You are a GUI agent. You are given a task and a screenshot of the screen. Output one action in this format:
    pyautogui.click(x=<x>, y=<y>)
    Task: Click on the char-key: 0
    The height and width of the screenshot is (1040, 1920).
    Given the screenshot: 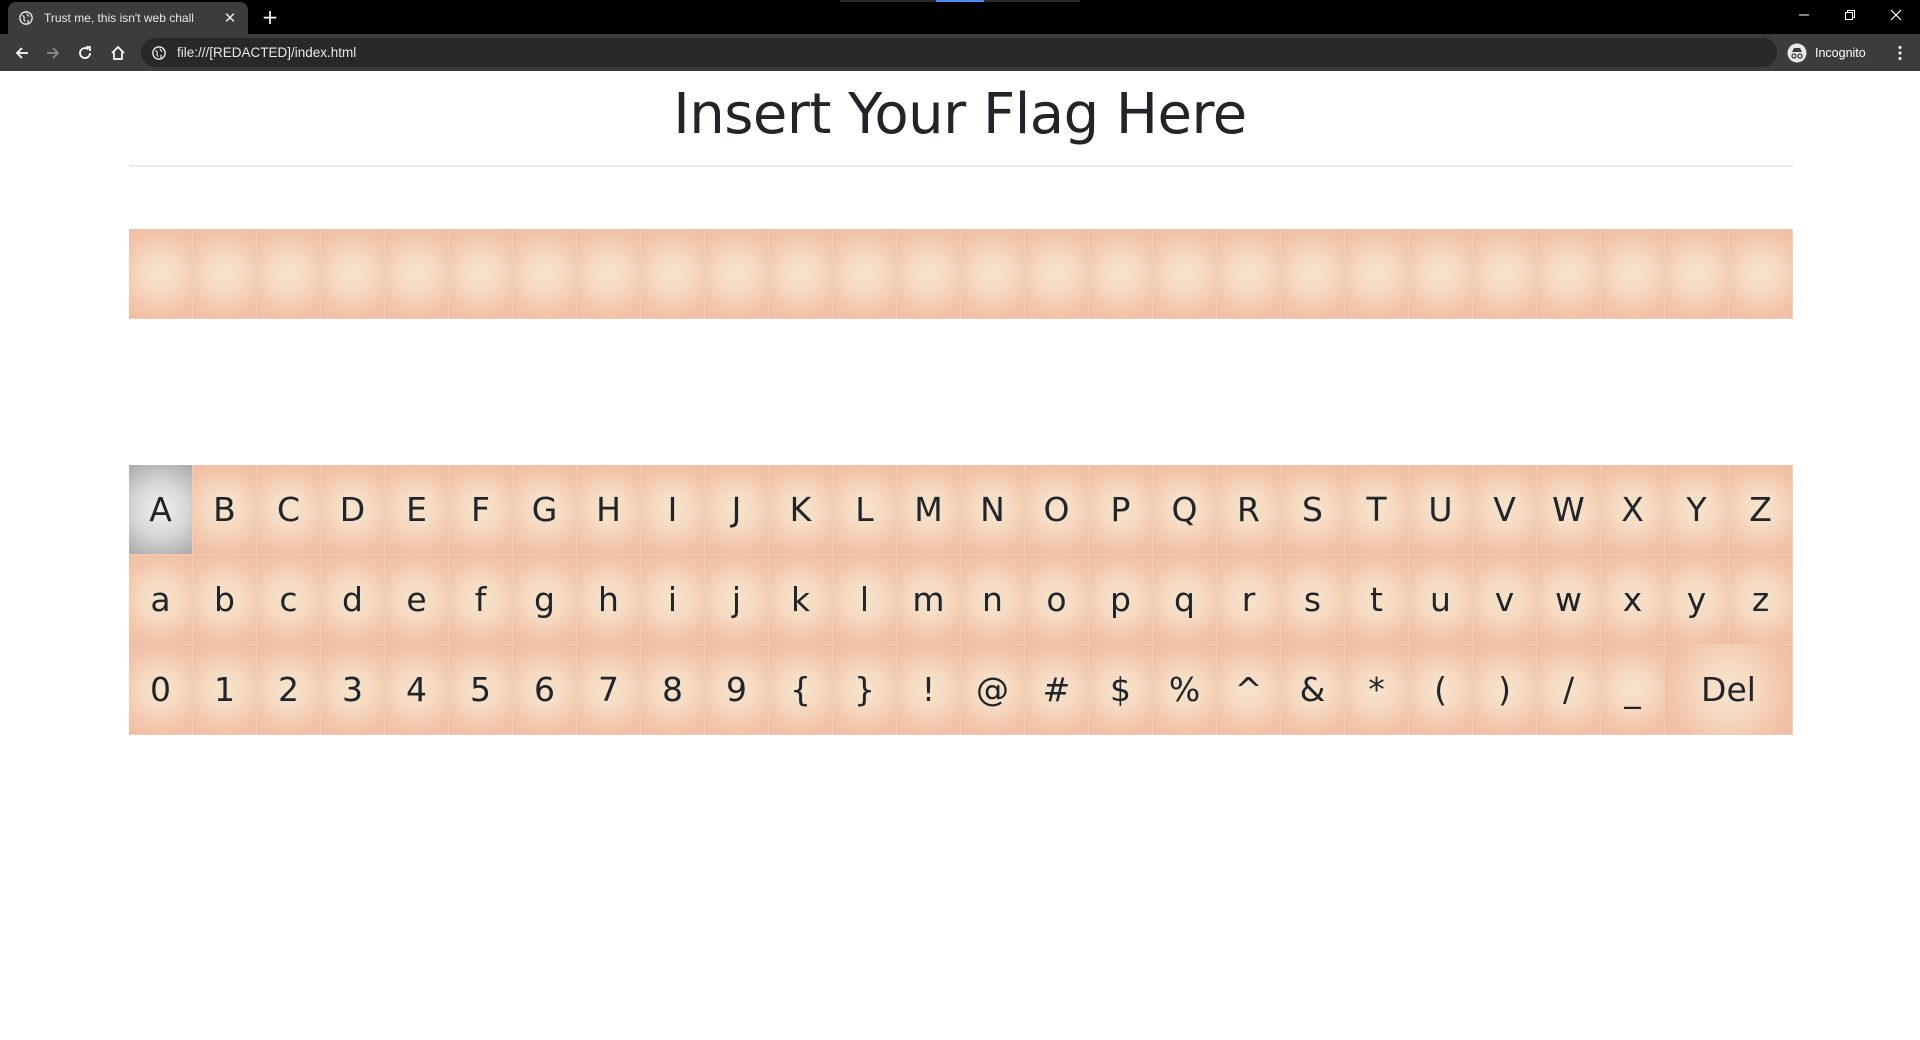 What is the action you would take?
    pyautogui.click(x=161, y=690)
    